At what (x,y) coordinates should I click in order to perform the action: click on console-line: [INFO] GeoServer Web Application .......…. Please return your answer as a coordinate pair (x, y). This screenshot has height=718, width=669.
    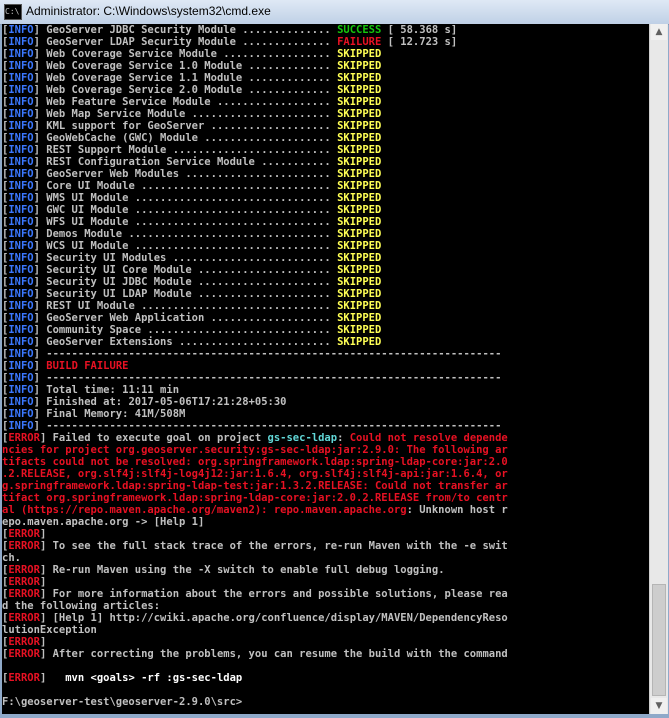
    Looking at the image, I should click on (325, 318).